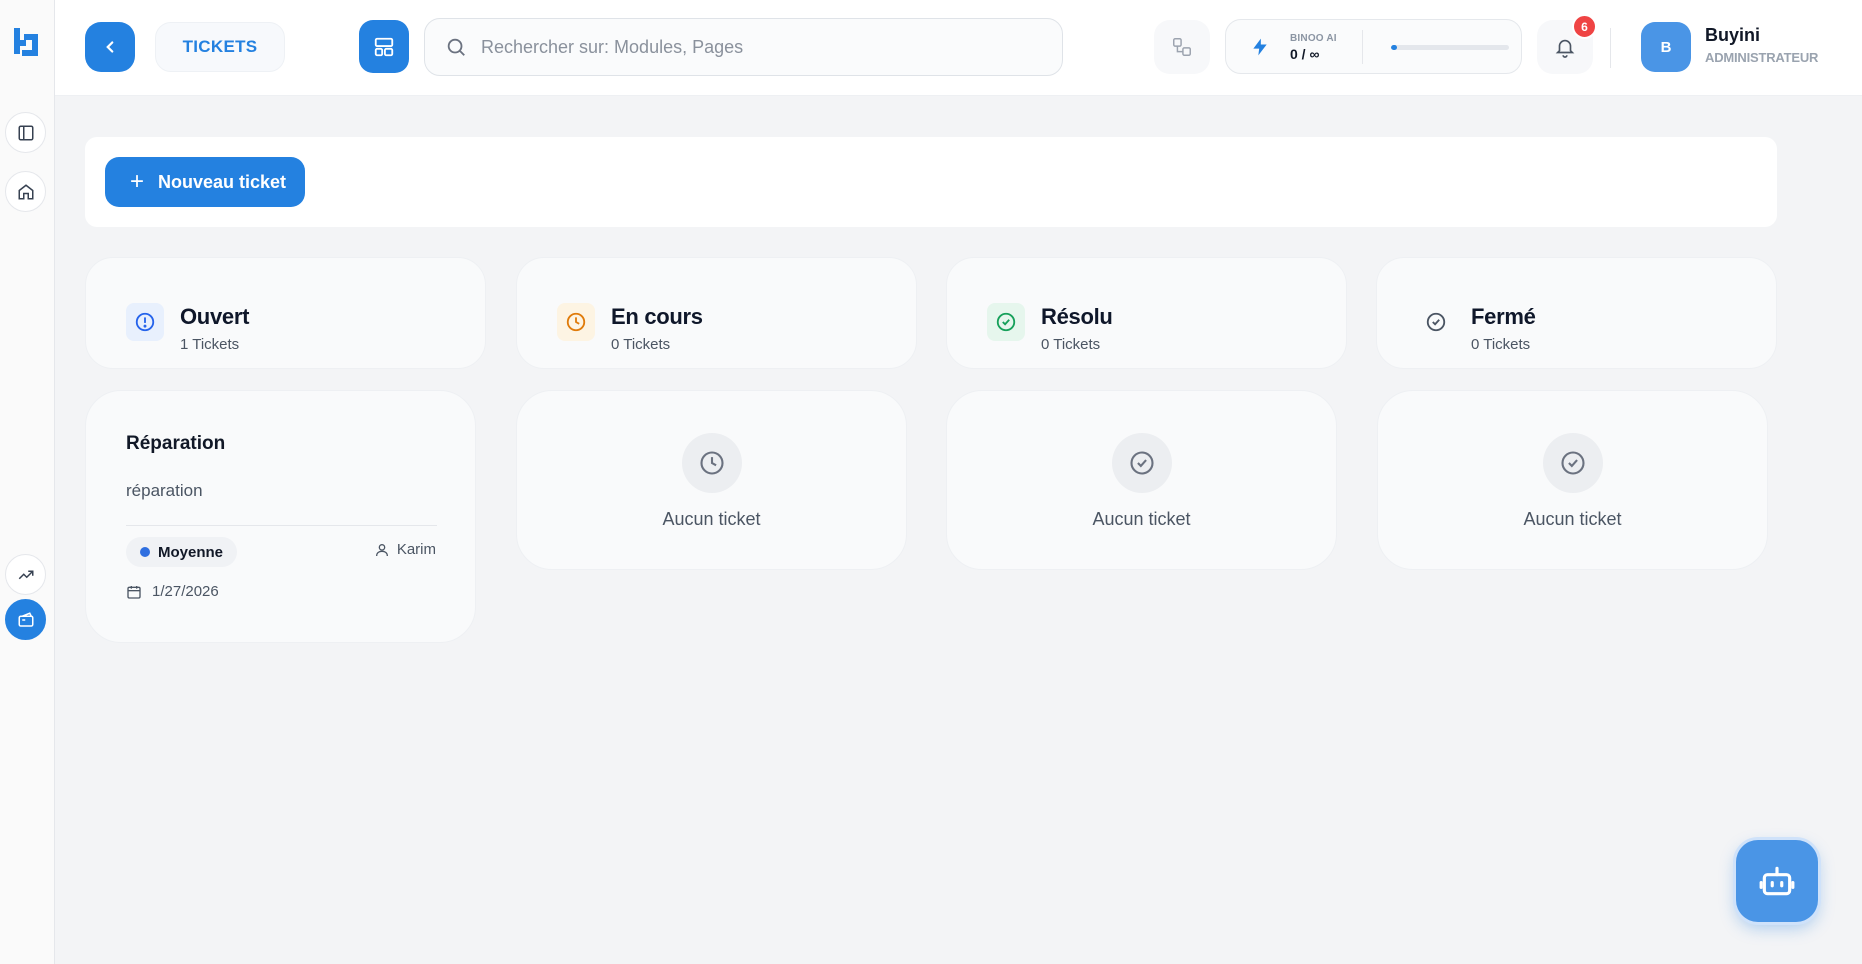 This screenshot has height=964, width=1862. Describe the element at coordinates (27, 482) in the screenshot. I see `sidebar` at that location.